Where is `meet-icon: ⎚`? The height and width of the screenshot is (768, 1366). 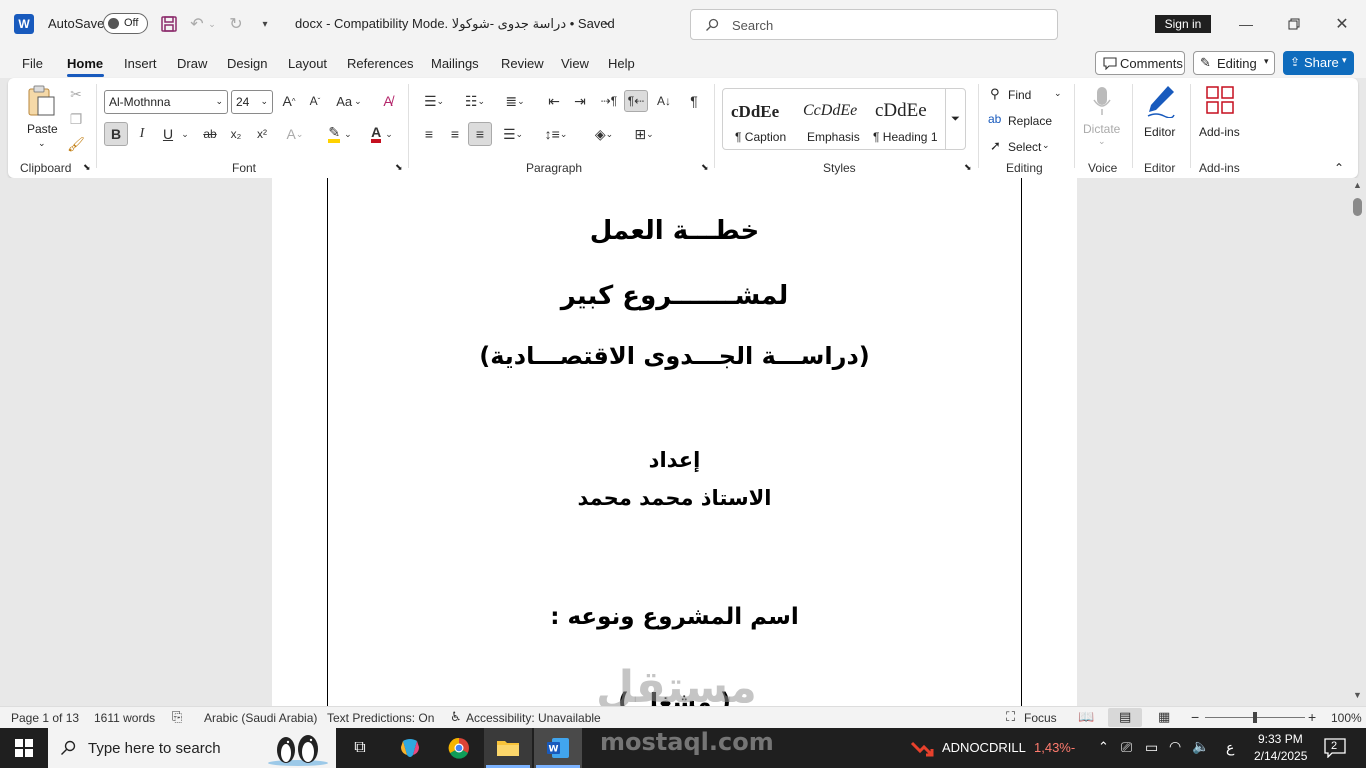 meet-icon: ⎚ is located at coordinates (1126, 747).